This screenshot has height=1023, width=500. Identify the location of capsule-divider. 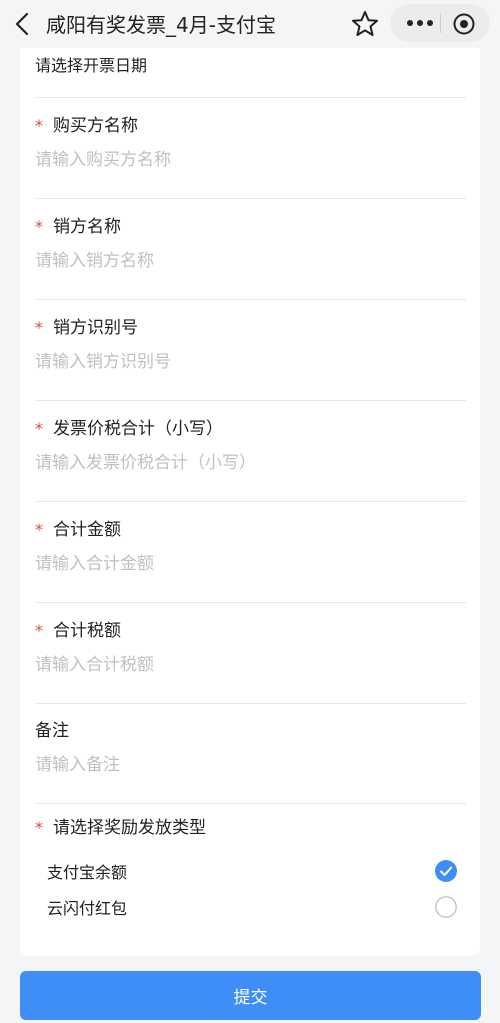
(440, 23).